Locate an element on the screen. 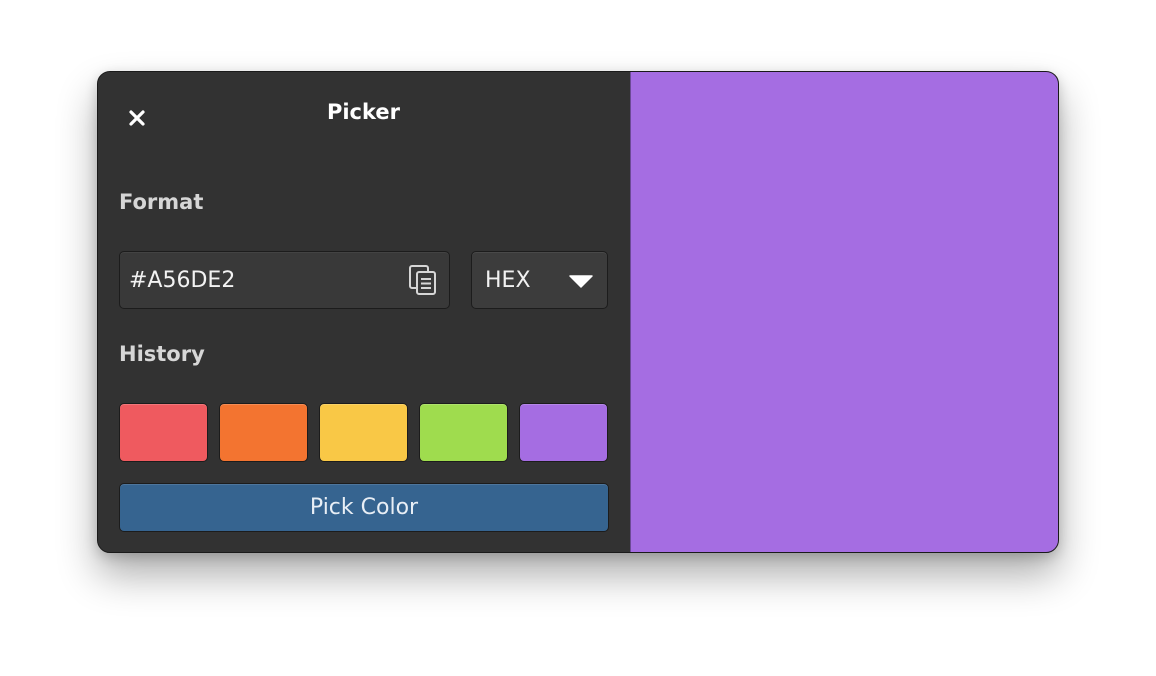 This screenshot has width=1156, height=676. pick-color-button: Pick Color is located at coordinates (364, 507).